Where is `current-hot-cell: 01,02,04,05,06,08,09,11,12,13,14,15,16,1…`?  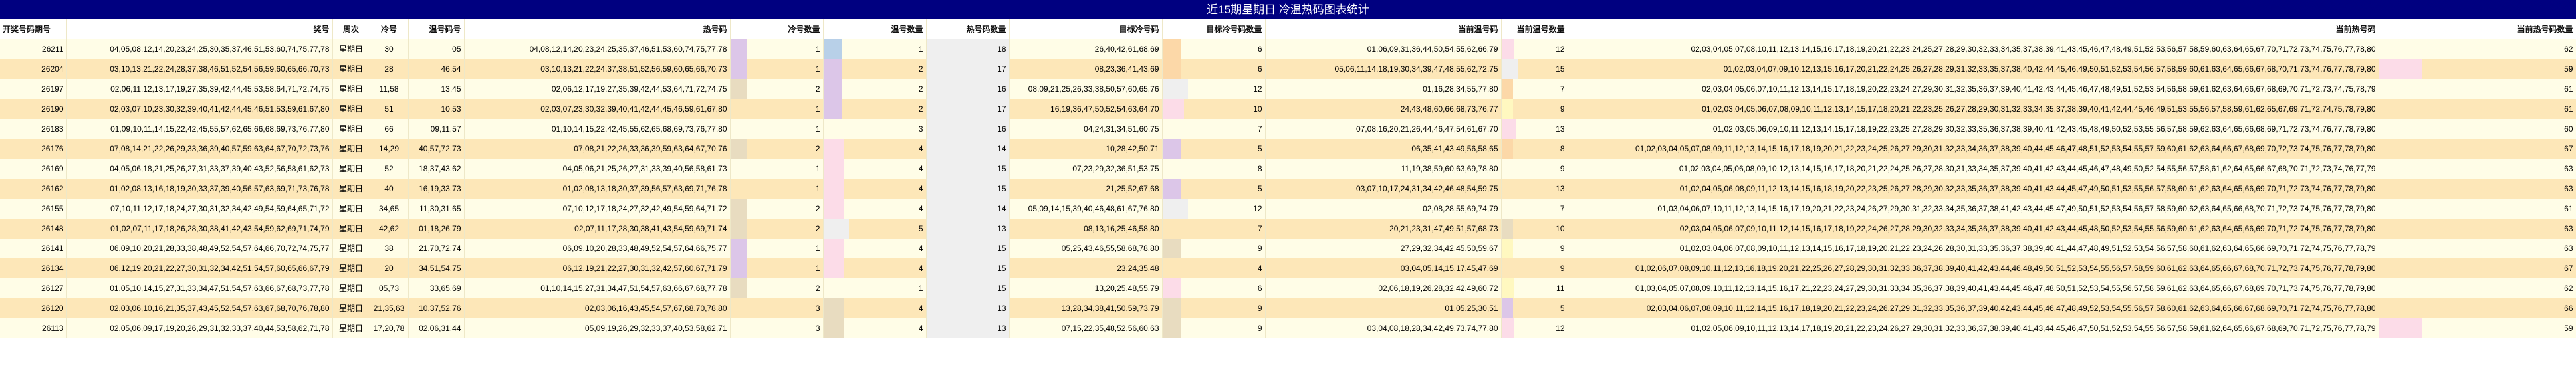
current-hot-cell: 01,02,04,05,06,08,09,11,12,13,14,15,16,1… is located at coordinates (1974, 189).